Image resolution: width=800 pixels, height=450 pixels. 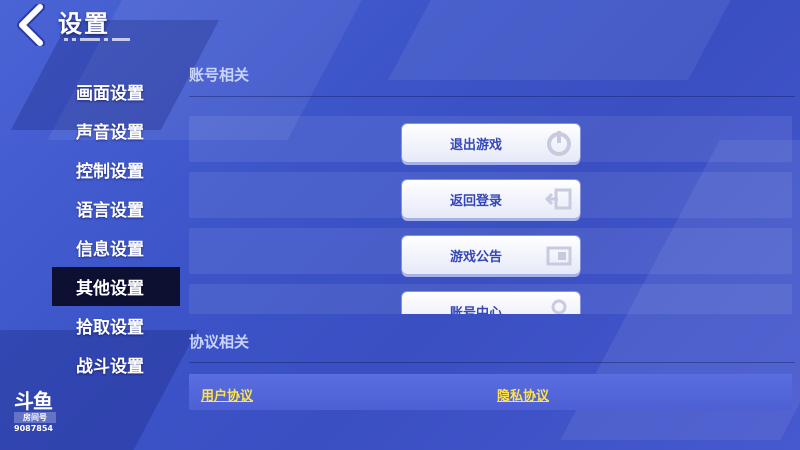 What do you see at coordinates (475, 257) in the screenshot?
I see `button-label: 游戏公告` at bounding box center [475, 257].